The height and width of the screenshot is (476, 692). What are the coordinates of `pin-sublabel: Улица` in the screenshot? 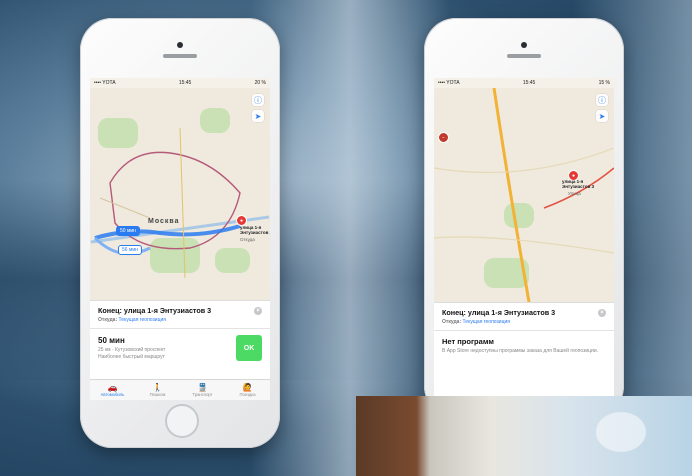 It's located at (574, 193).